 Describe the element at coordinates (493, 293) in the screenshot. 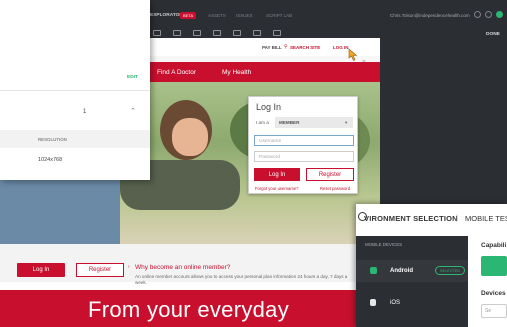

I see `devices-label: Devices` at that location.